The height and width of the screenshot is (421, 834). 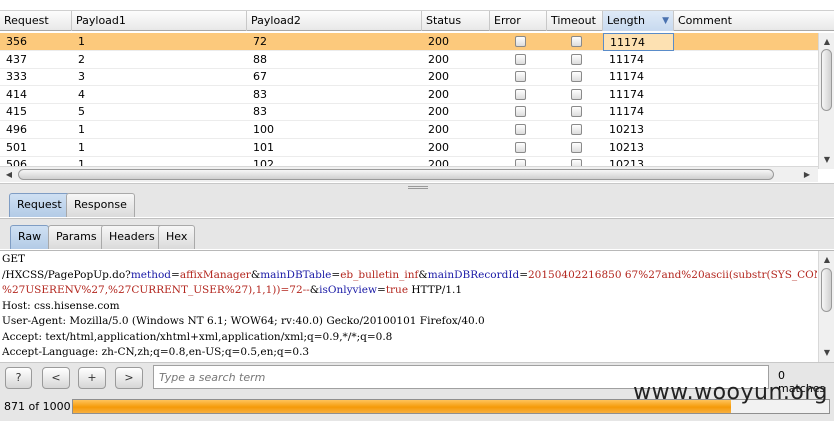 I want to click on table-row: 414 4 83 200 11174, so click(x=409, y=95).